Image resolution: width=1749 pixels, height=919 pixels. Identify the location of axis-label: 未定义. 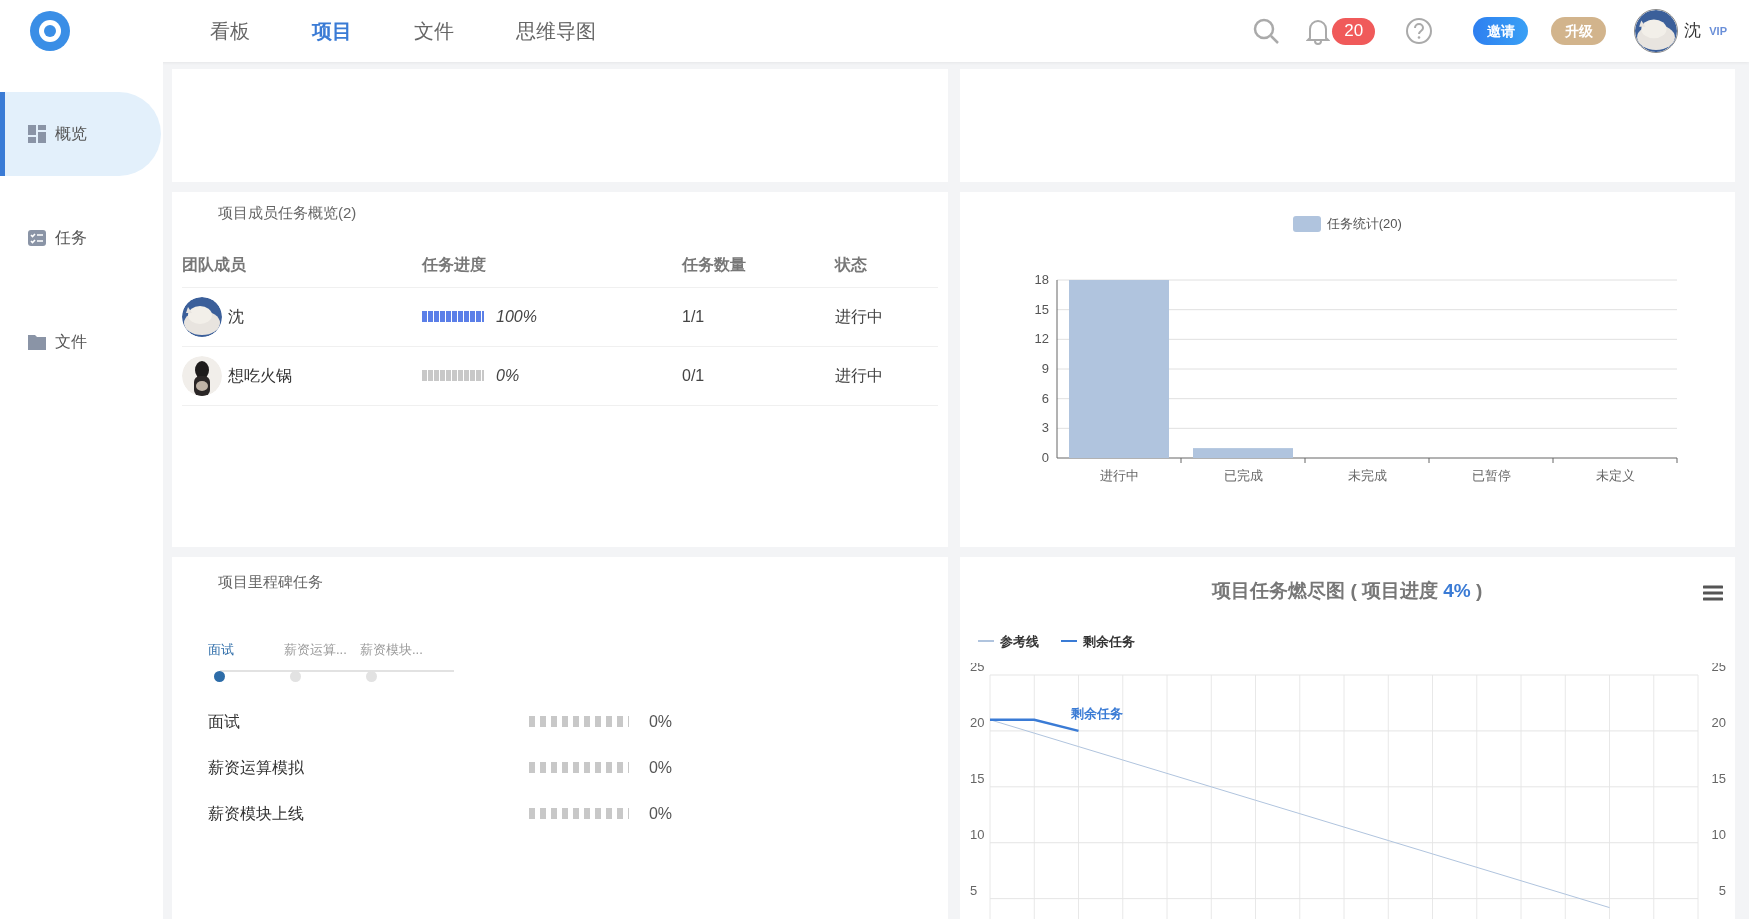
(1615, 475).